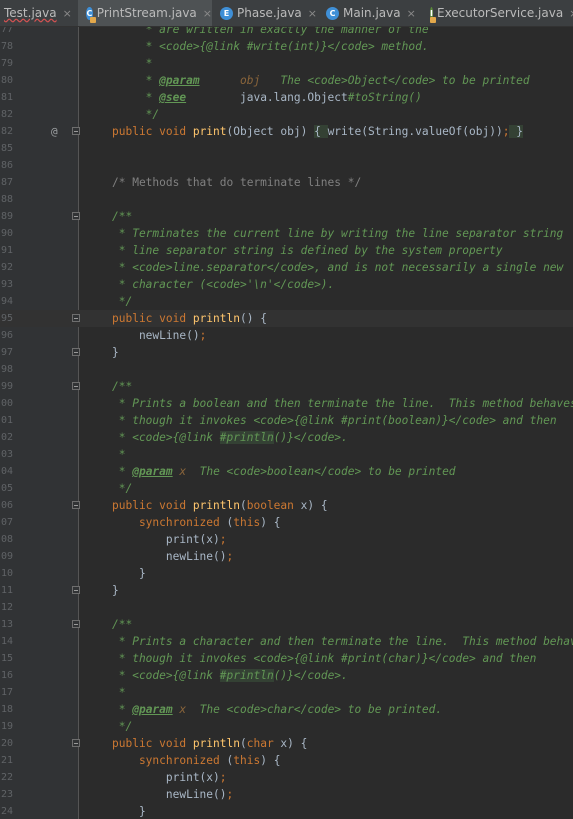  I want to click on code-line: 22 print(x);, so click(286, 777).